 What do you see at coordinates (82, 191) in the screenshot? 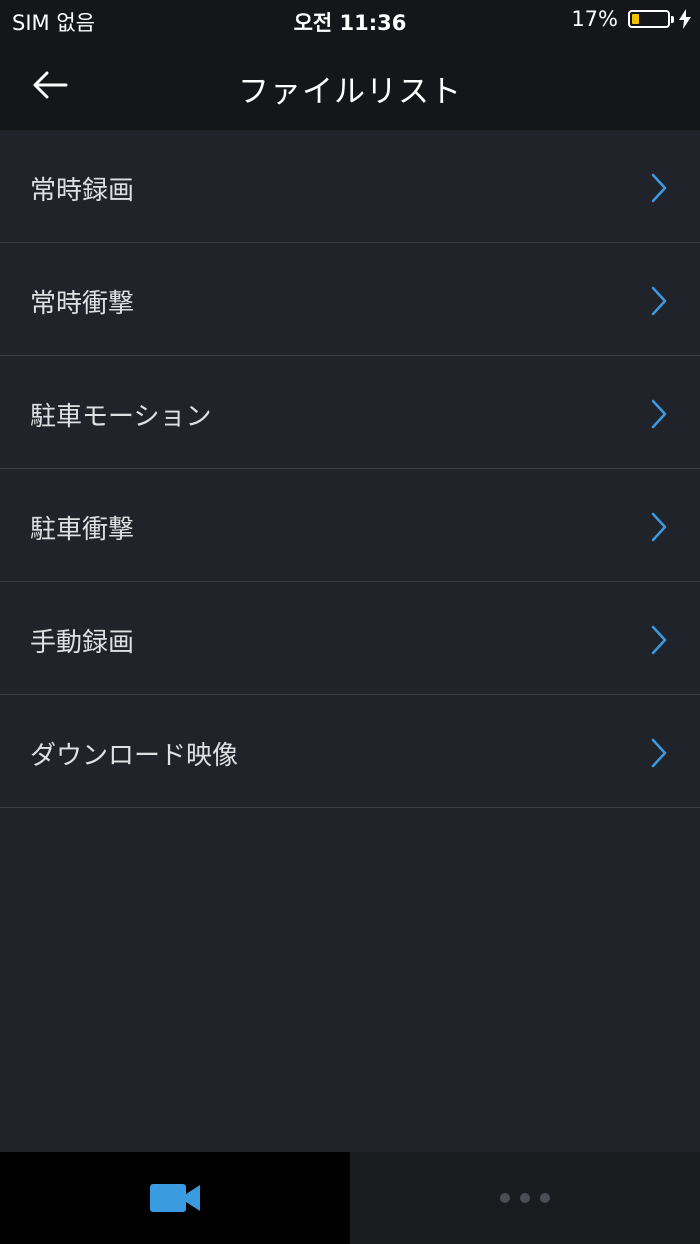
I see `list-item-label: 常時録画` at bounding box center [82, 191].